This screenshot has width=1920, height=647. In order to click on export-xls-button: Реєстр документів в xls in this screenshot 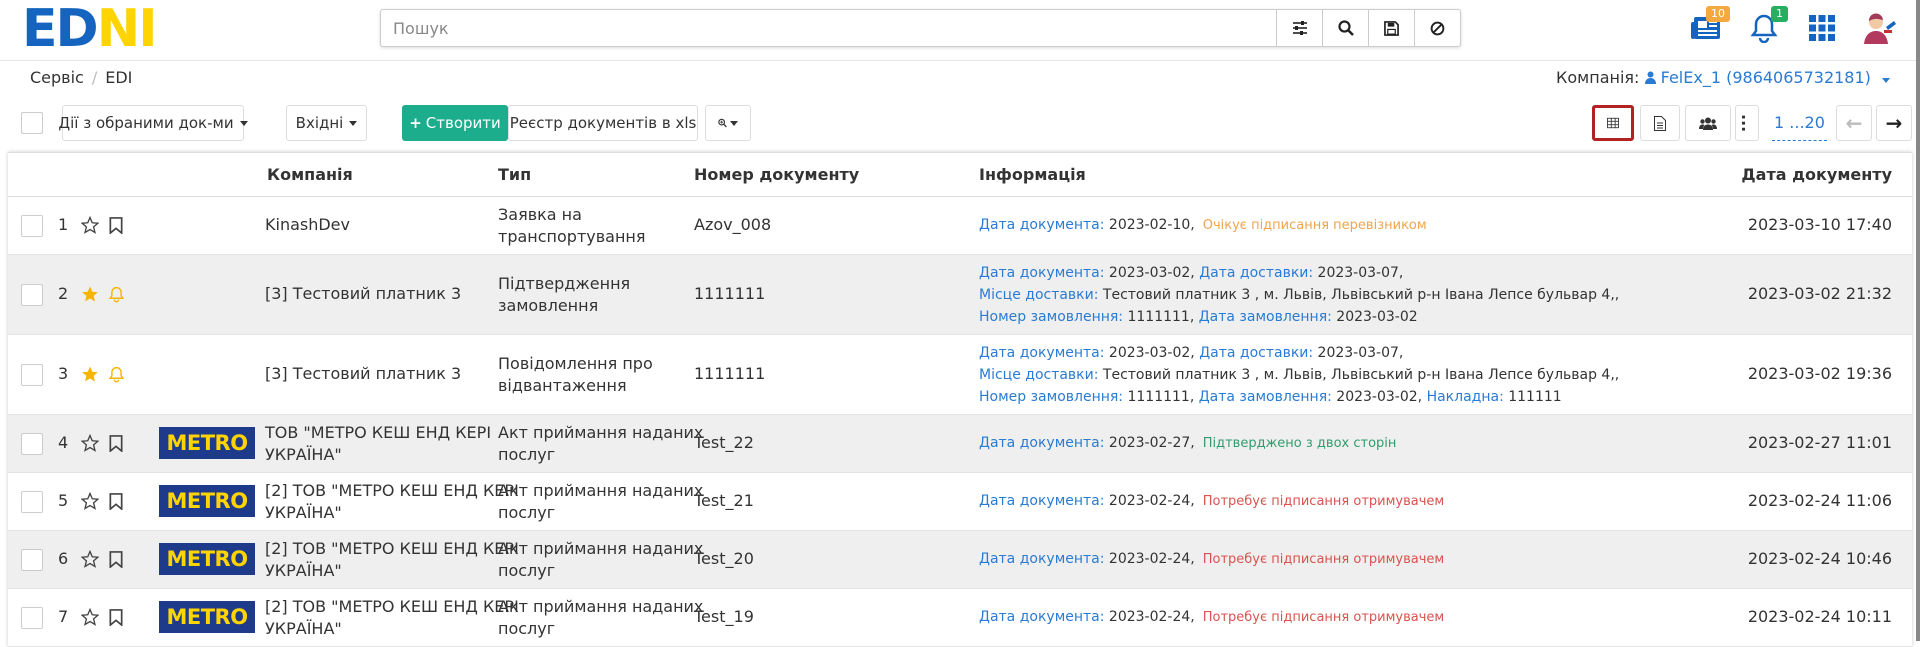, I will do `click(603, 123)`.